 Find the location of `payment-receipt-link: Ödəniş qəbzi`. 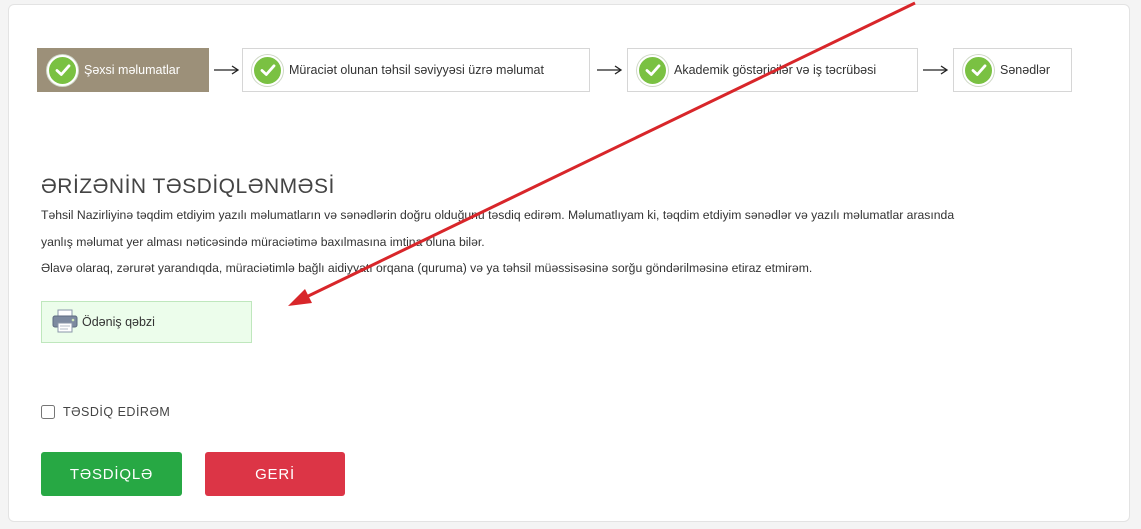

payment-receipt-link: Ödəniş qəbzi is located at coordinates (146, 322).